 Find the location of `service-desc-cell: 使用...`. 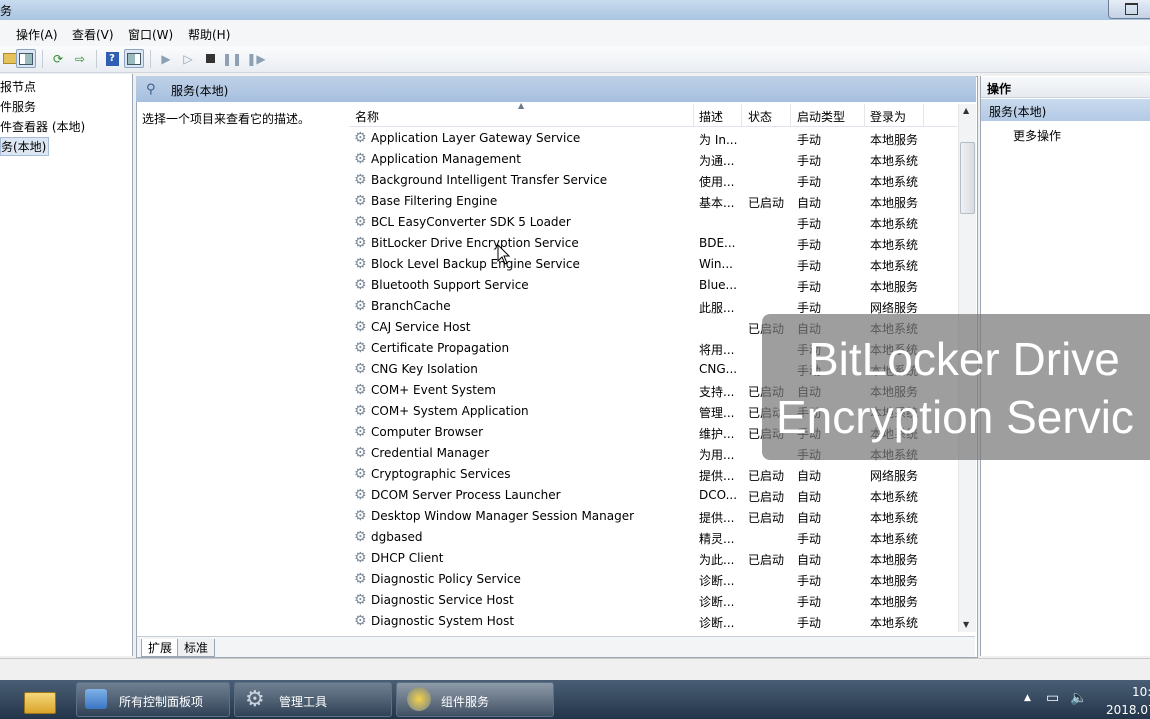

service-desc-cell: 使用... is located at coordinates (717, 182).